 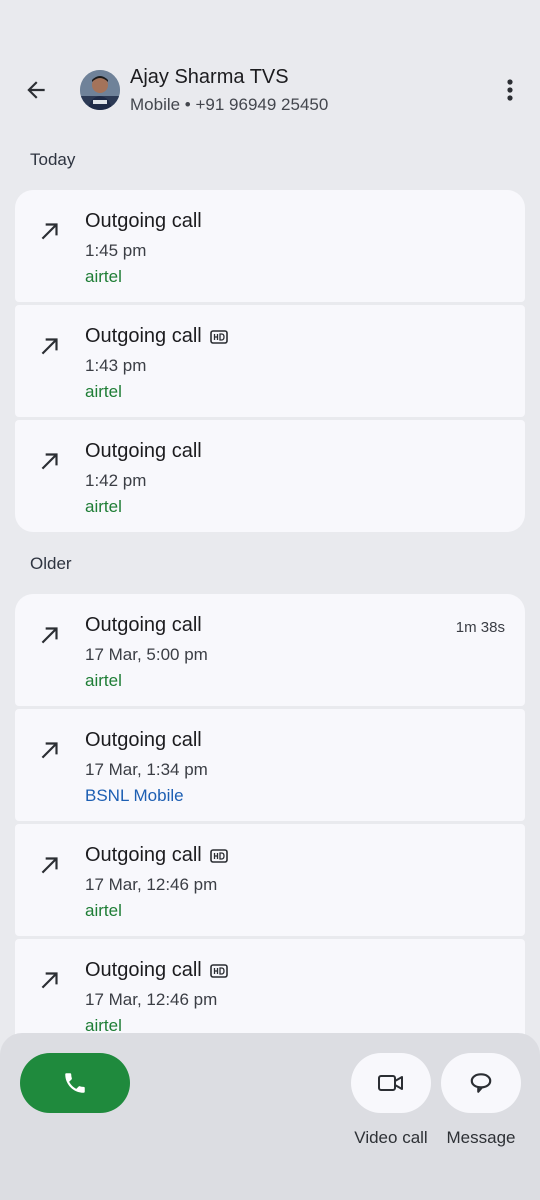 I want to click on call-carrier: BSNL Mobile, so click(x=134, y=795).